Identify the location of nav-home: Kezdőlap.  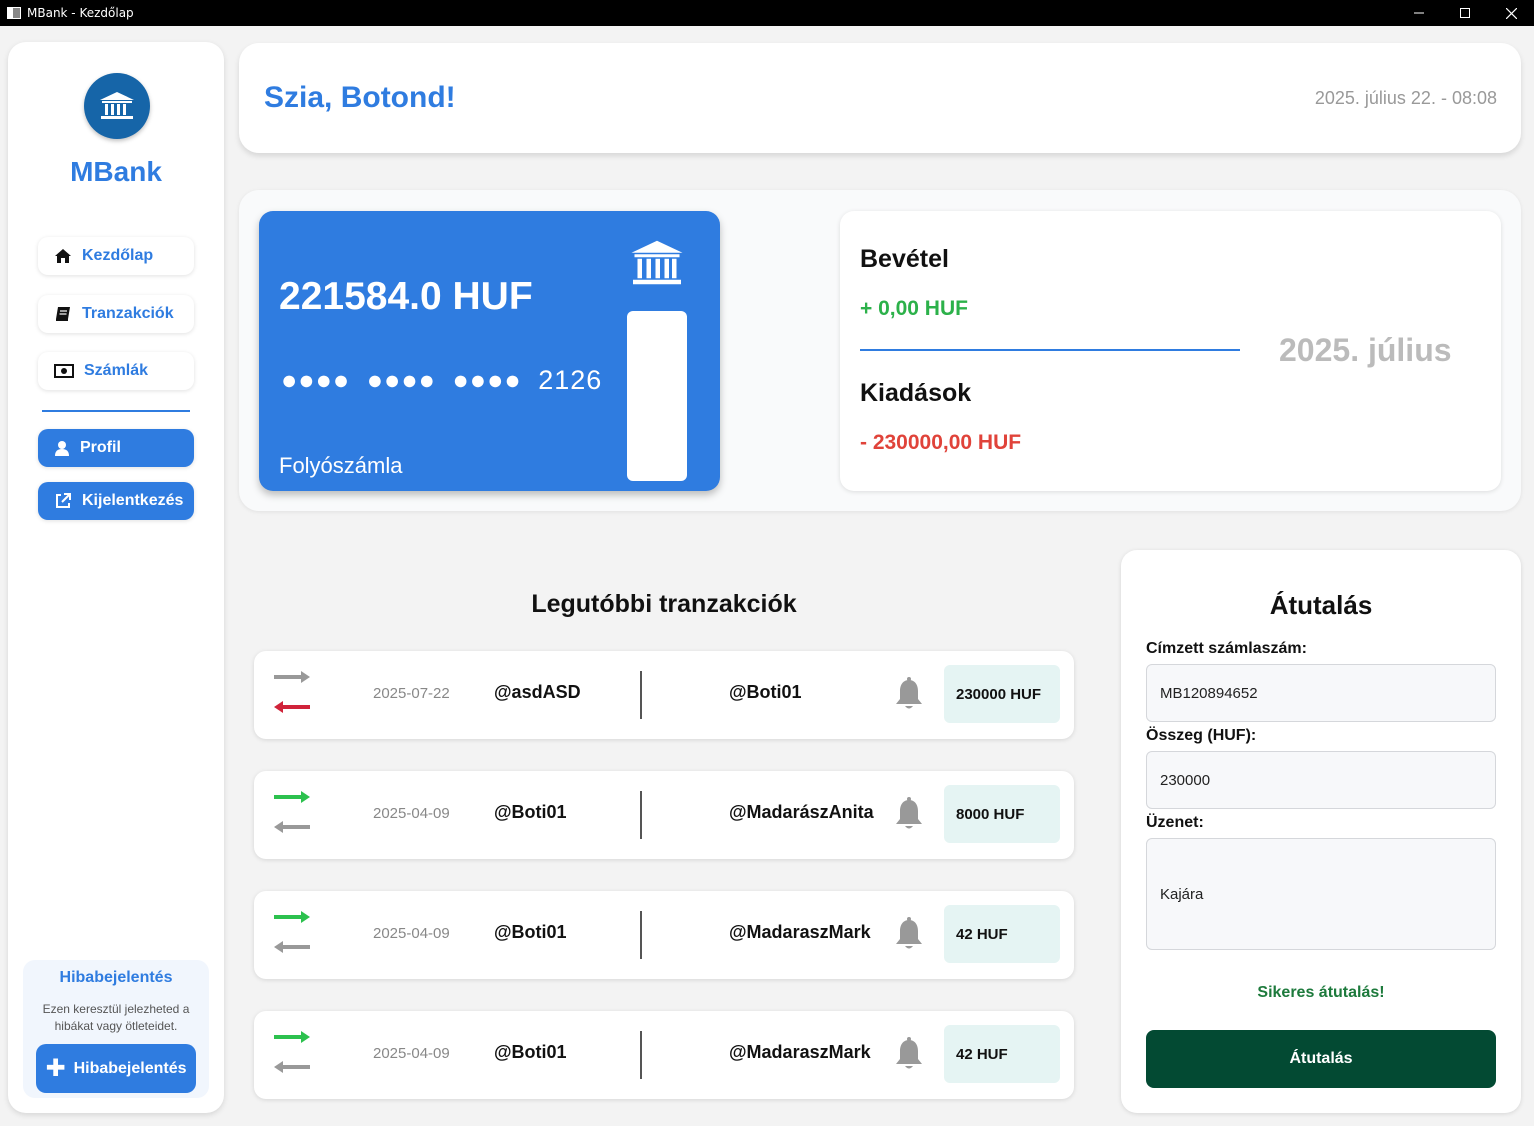
(116, 256).